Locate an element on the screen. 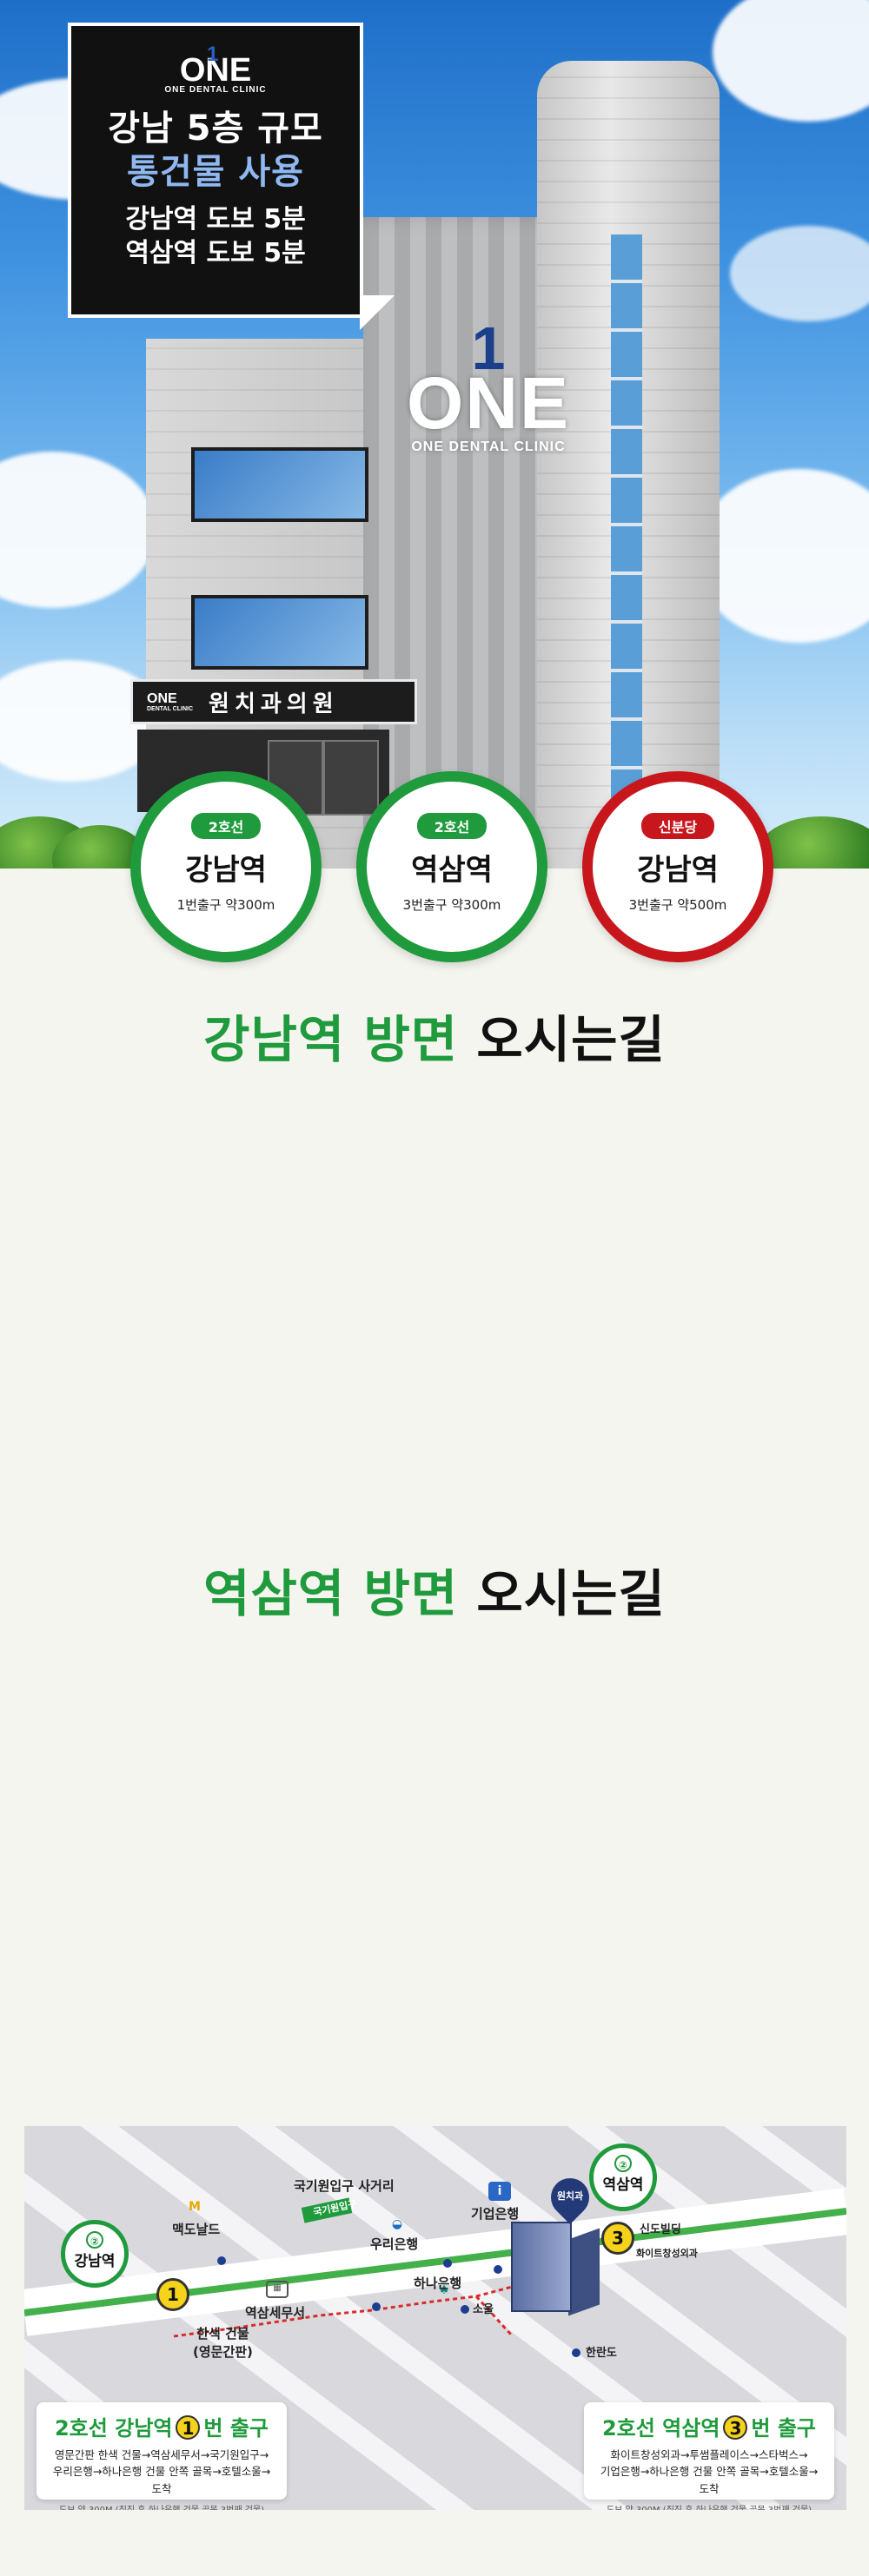  badge-line-building: 통건물 사용 is located at coordinates (215, 173).